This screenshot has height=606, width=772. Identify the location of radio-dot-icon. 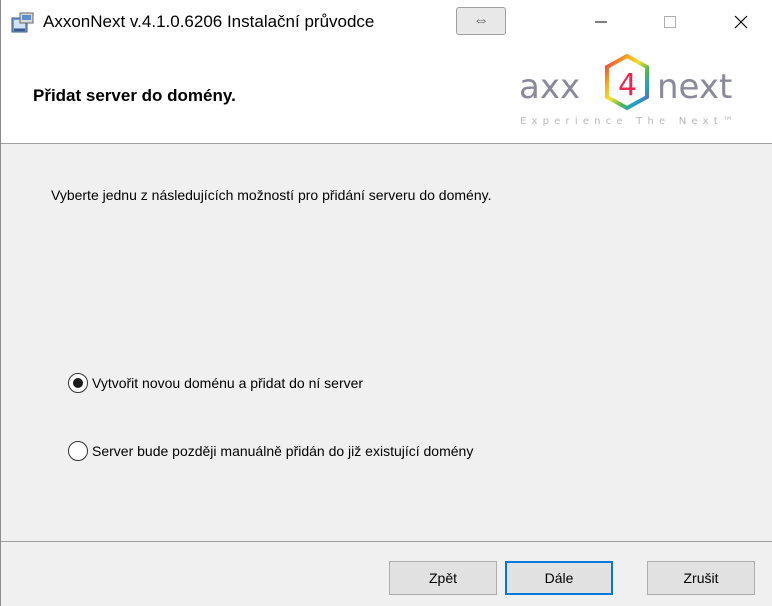
(78, 383).